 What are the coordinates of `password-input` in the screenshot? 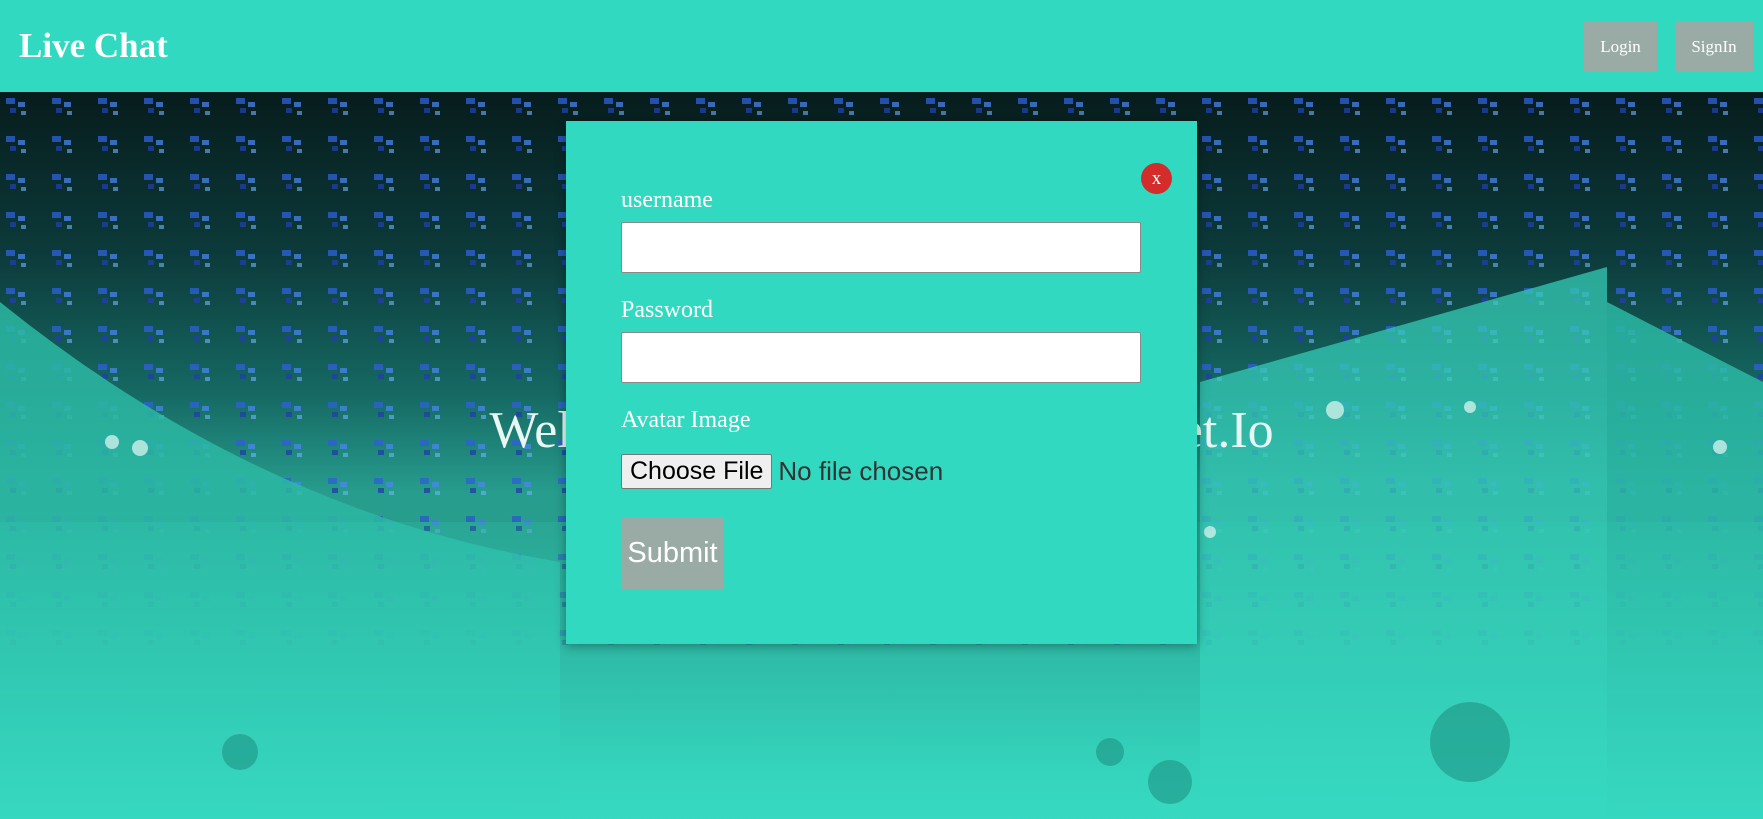 It's located at (881, 357).